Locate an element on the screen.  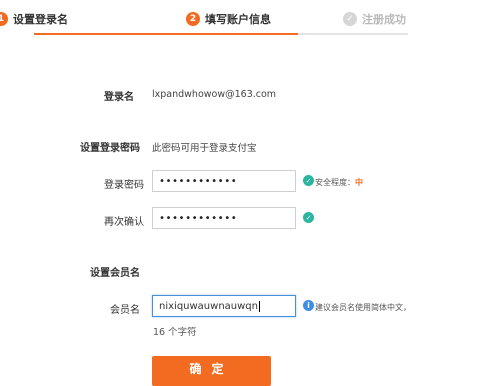
check-circle-icon: ✓ is located at coordinates (350, 19).